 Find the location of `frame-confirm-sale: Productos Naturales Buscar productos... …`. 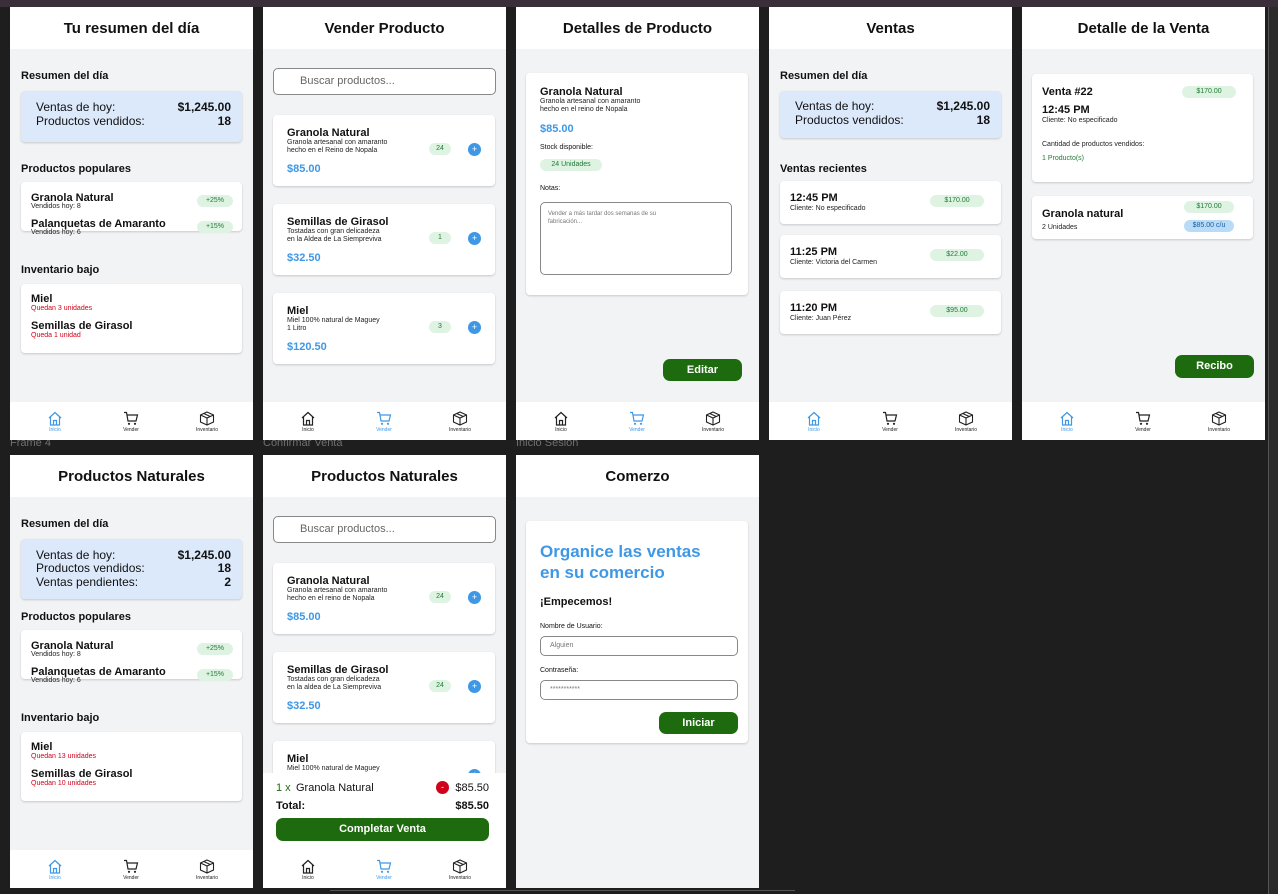

frame-confirm-sale: Productos Naturales Buscar productos... … is located at coordinates (384, 671).